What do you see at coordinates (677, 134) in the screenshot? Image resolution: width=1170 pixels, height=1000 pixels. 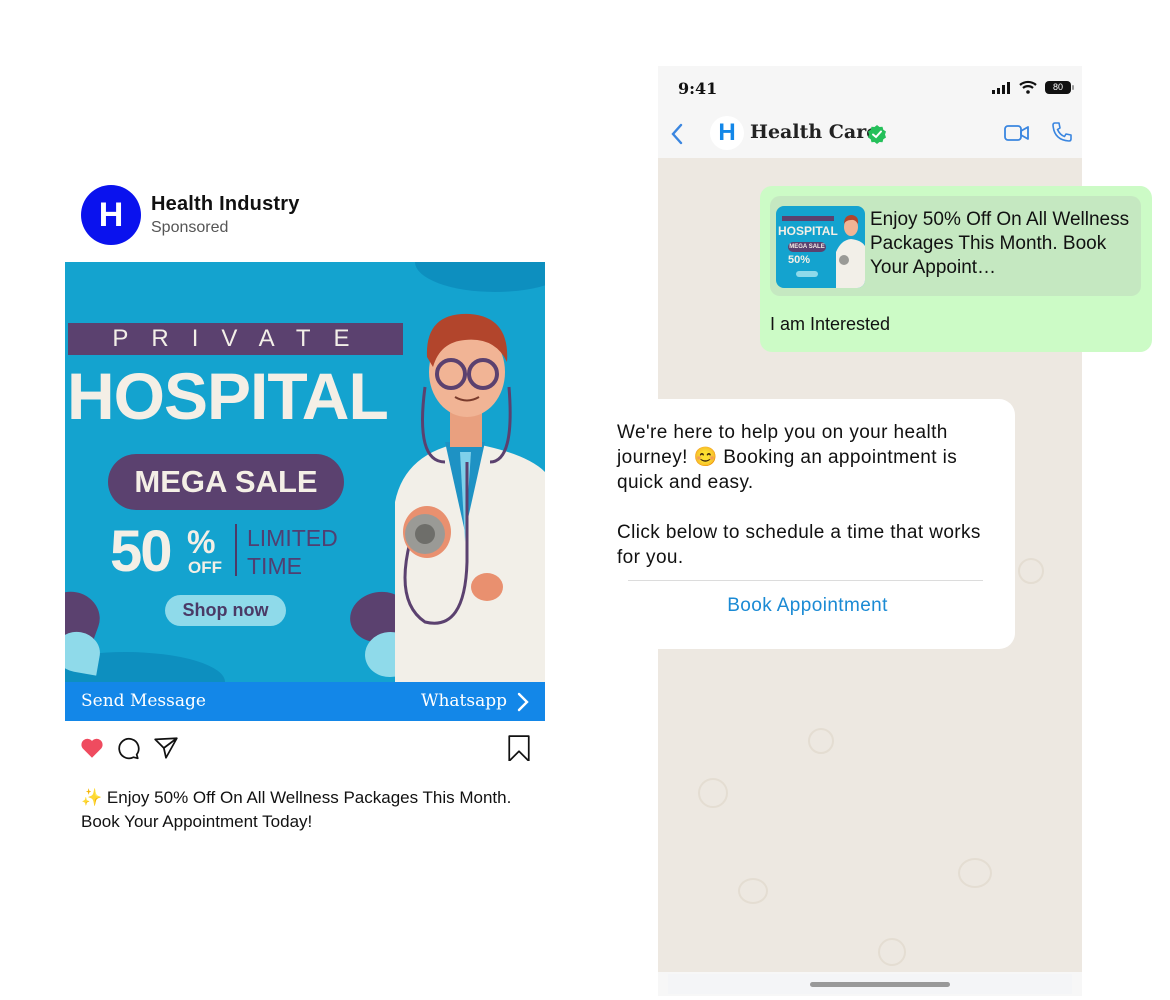 I see `back-chevron-icon` at bounding box center [677, 134].